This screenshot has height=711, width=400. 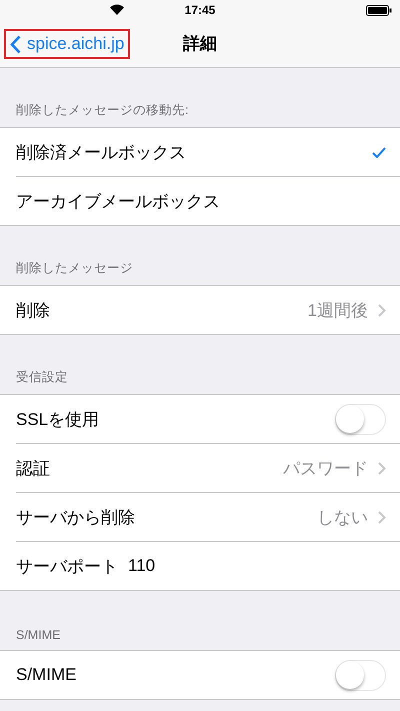 I want to click on option-row: 削除済メールボックス, so click(x=208, y=152).